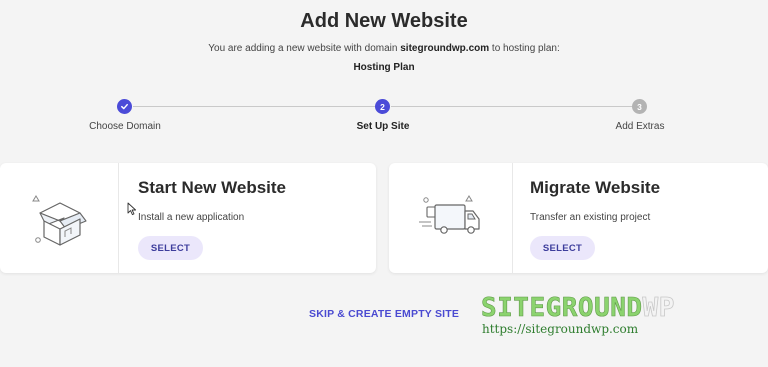 This screenshot has height=367, width=768. Describe the element at coordinates (562, 308) in the screenshot. I see `watermark-brand: SITEGROUND` at that location.